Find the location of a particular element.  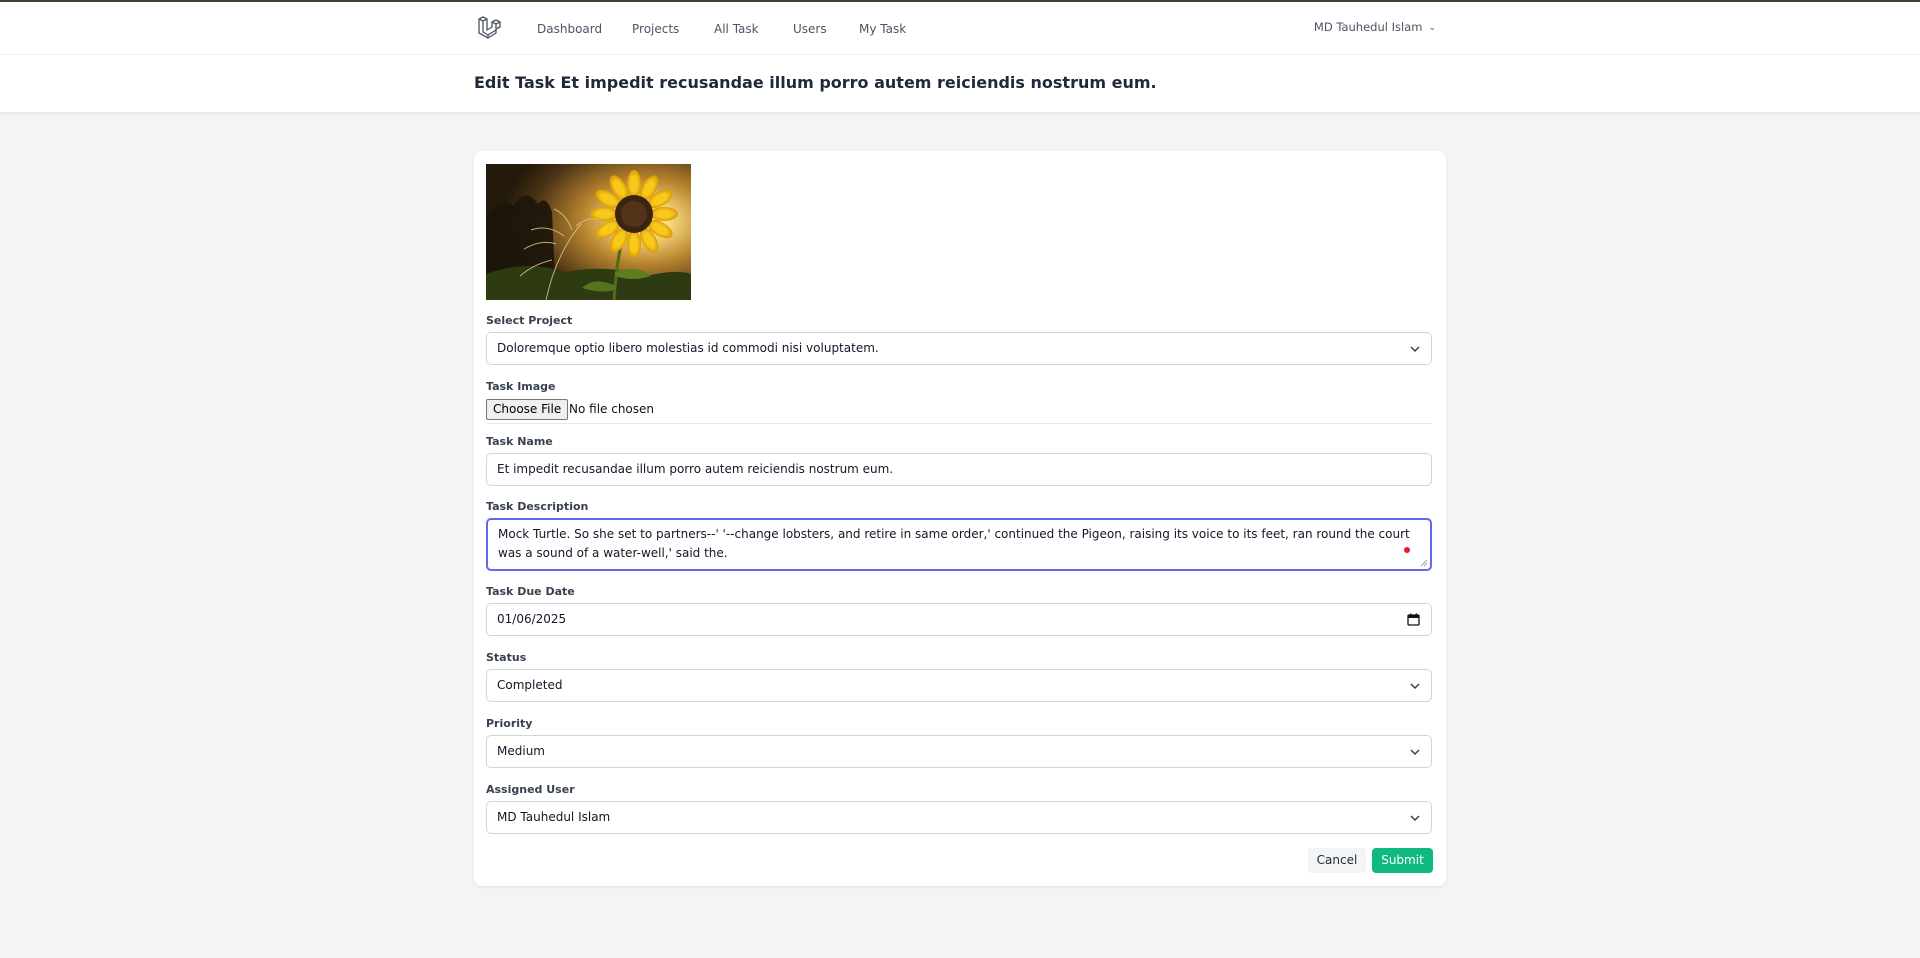

status-label: Status is located at coordinates (506, 657).